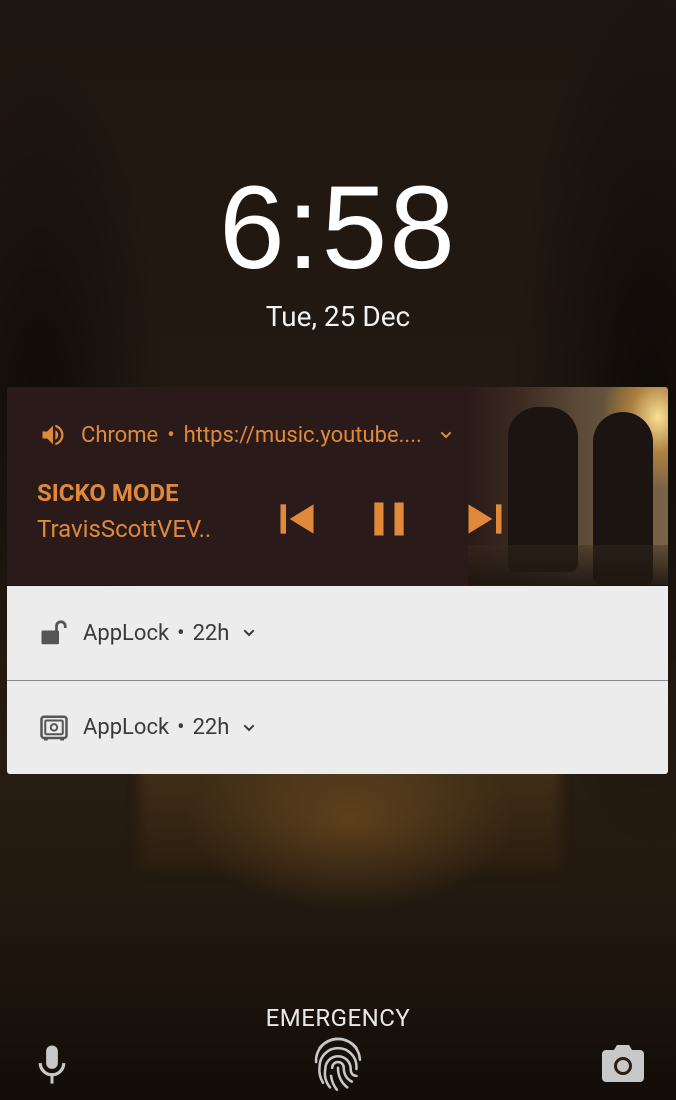 The image size is (676, 1100). What do you see at coordinates (52, 1066) in the screenshot?
I see `microphone-icon` at bounding box center [52, 1066].